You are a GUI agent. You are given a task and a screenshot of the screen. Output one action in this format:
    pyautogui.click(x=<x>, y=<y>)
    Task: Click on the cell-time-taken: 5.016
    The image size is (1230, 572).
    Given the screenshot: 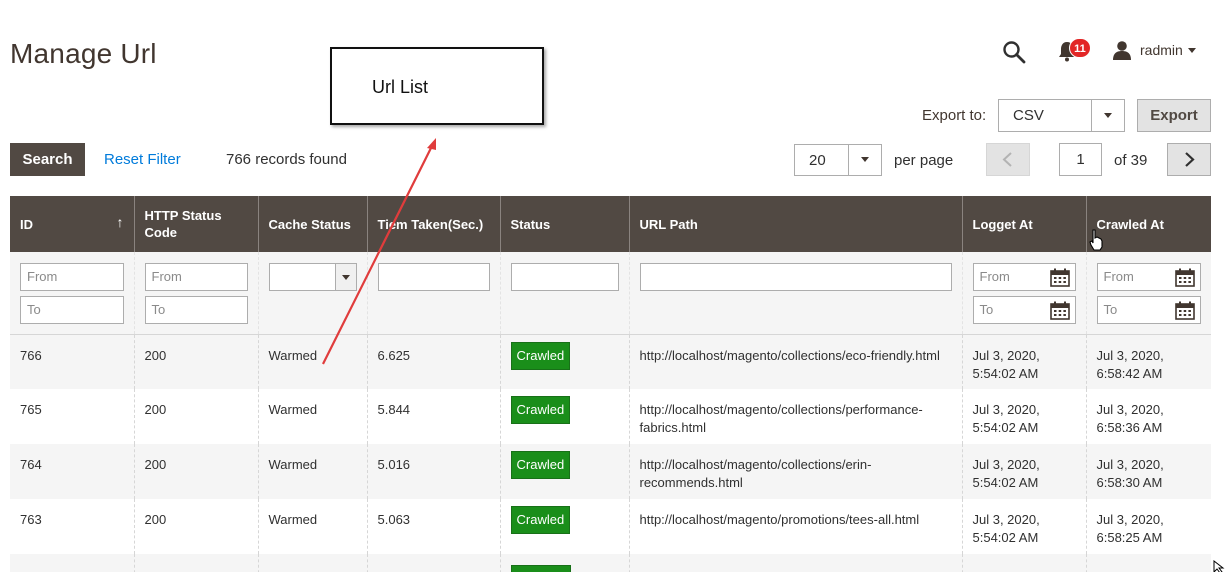 What is the action you would take?
    pyautogui.click(x=433, y=471)
    